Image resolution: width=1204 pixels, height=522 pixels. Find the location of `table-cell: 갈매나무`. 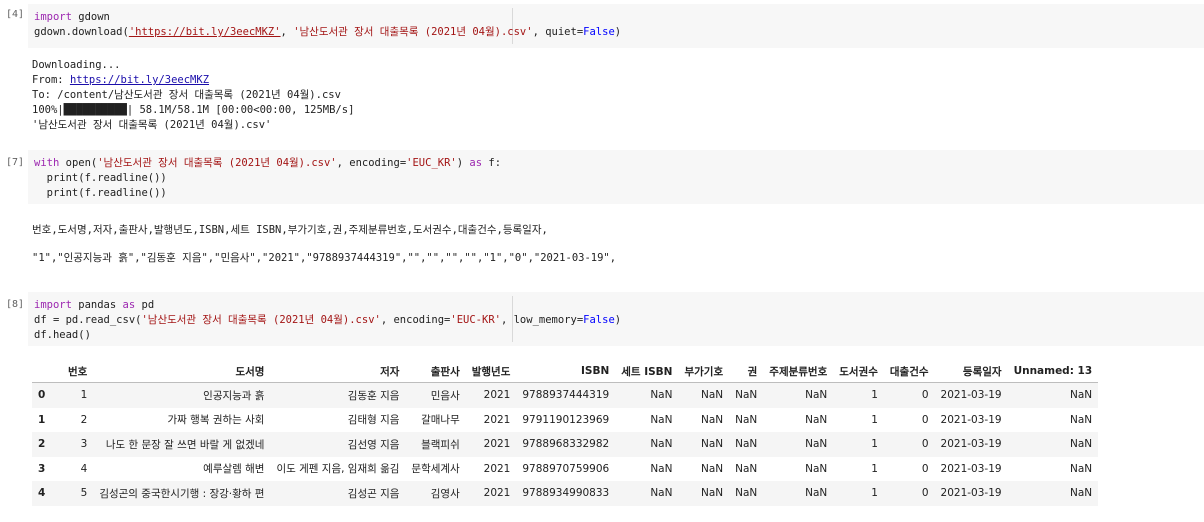

table-cell: 갈매나무 is located at coordinates (440, 420).